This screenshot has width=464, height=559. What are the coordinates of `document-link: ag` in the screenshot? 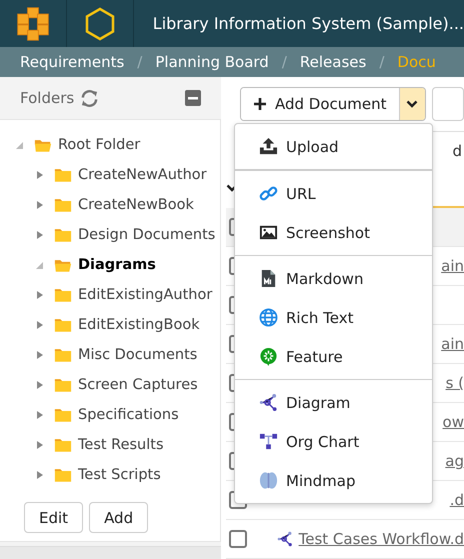 It's located at (454, 461).